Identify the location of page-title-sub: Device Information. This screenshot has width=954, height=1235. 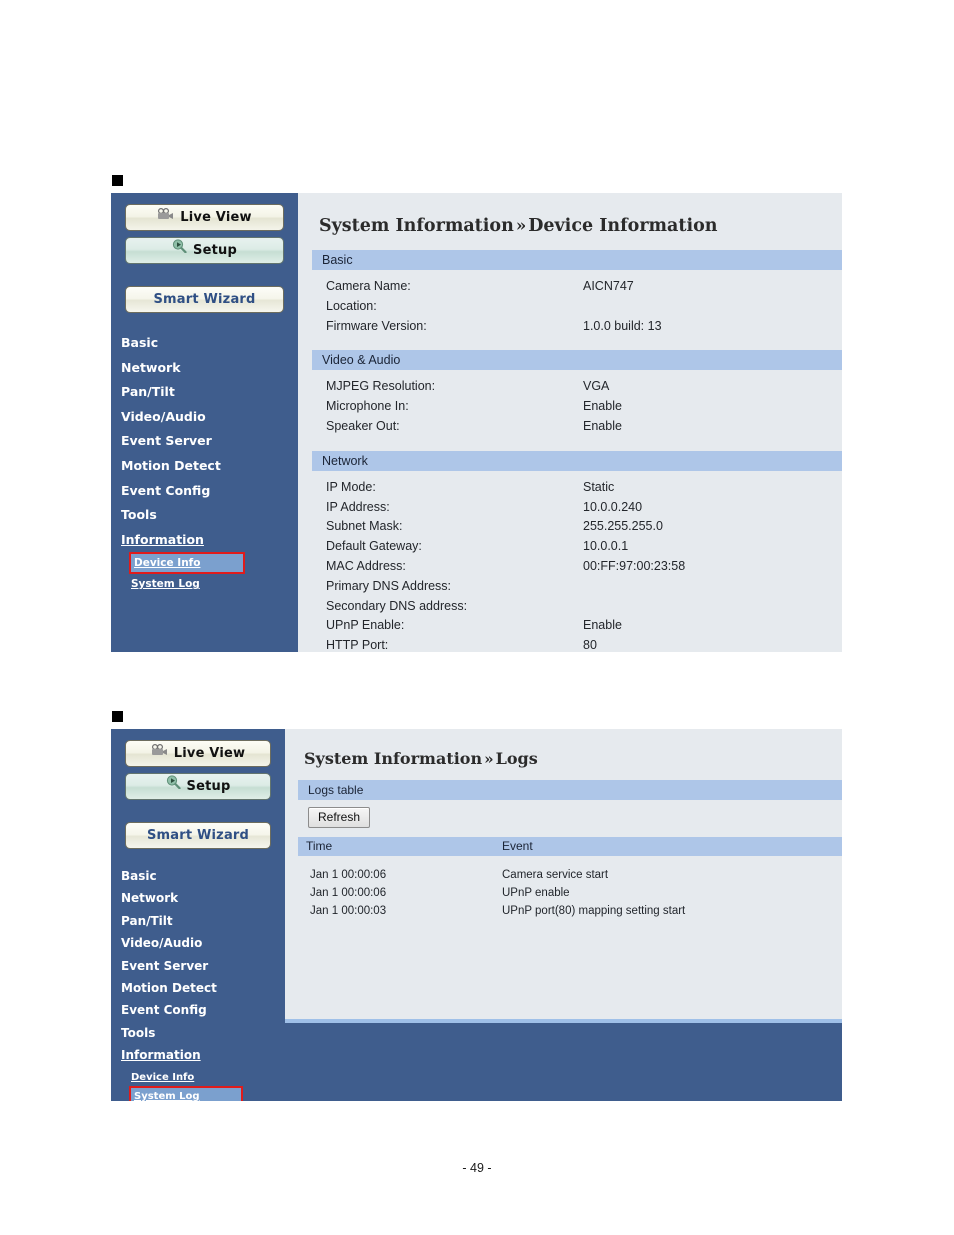
(623, 226).